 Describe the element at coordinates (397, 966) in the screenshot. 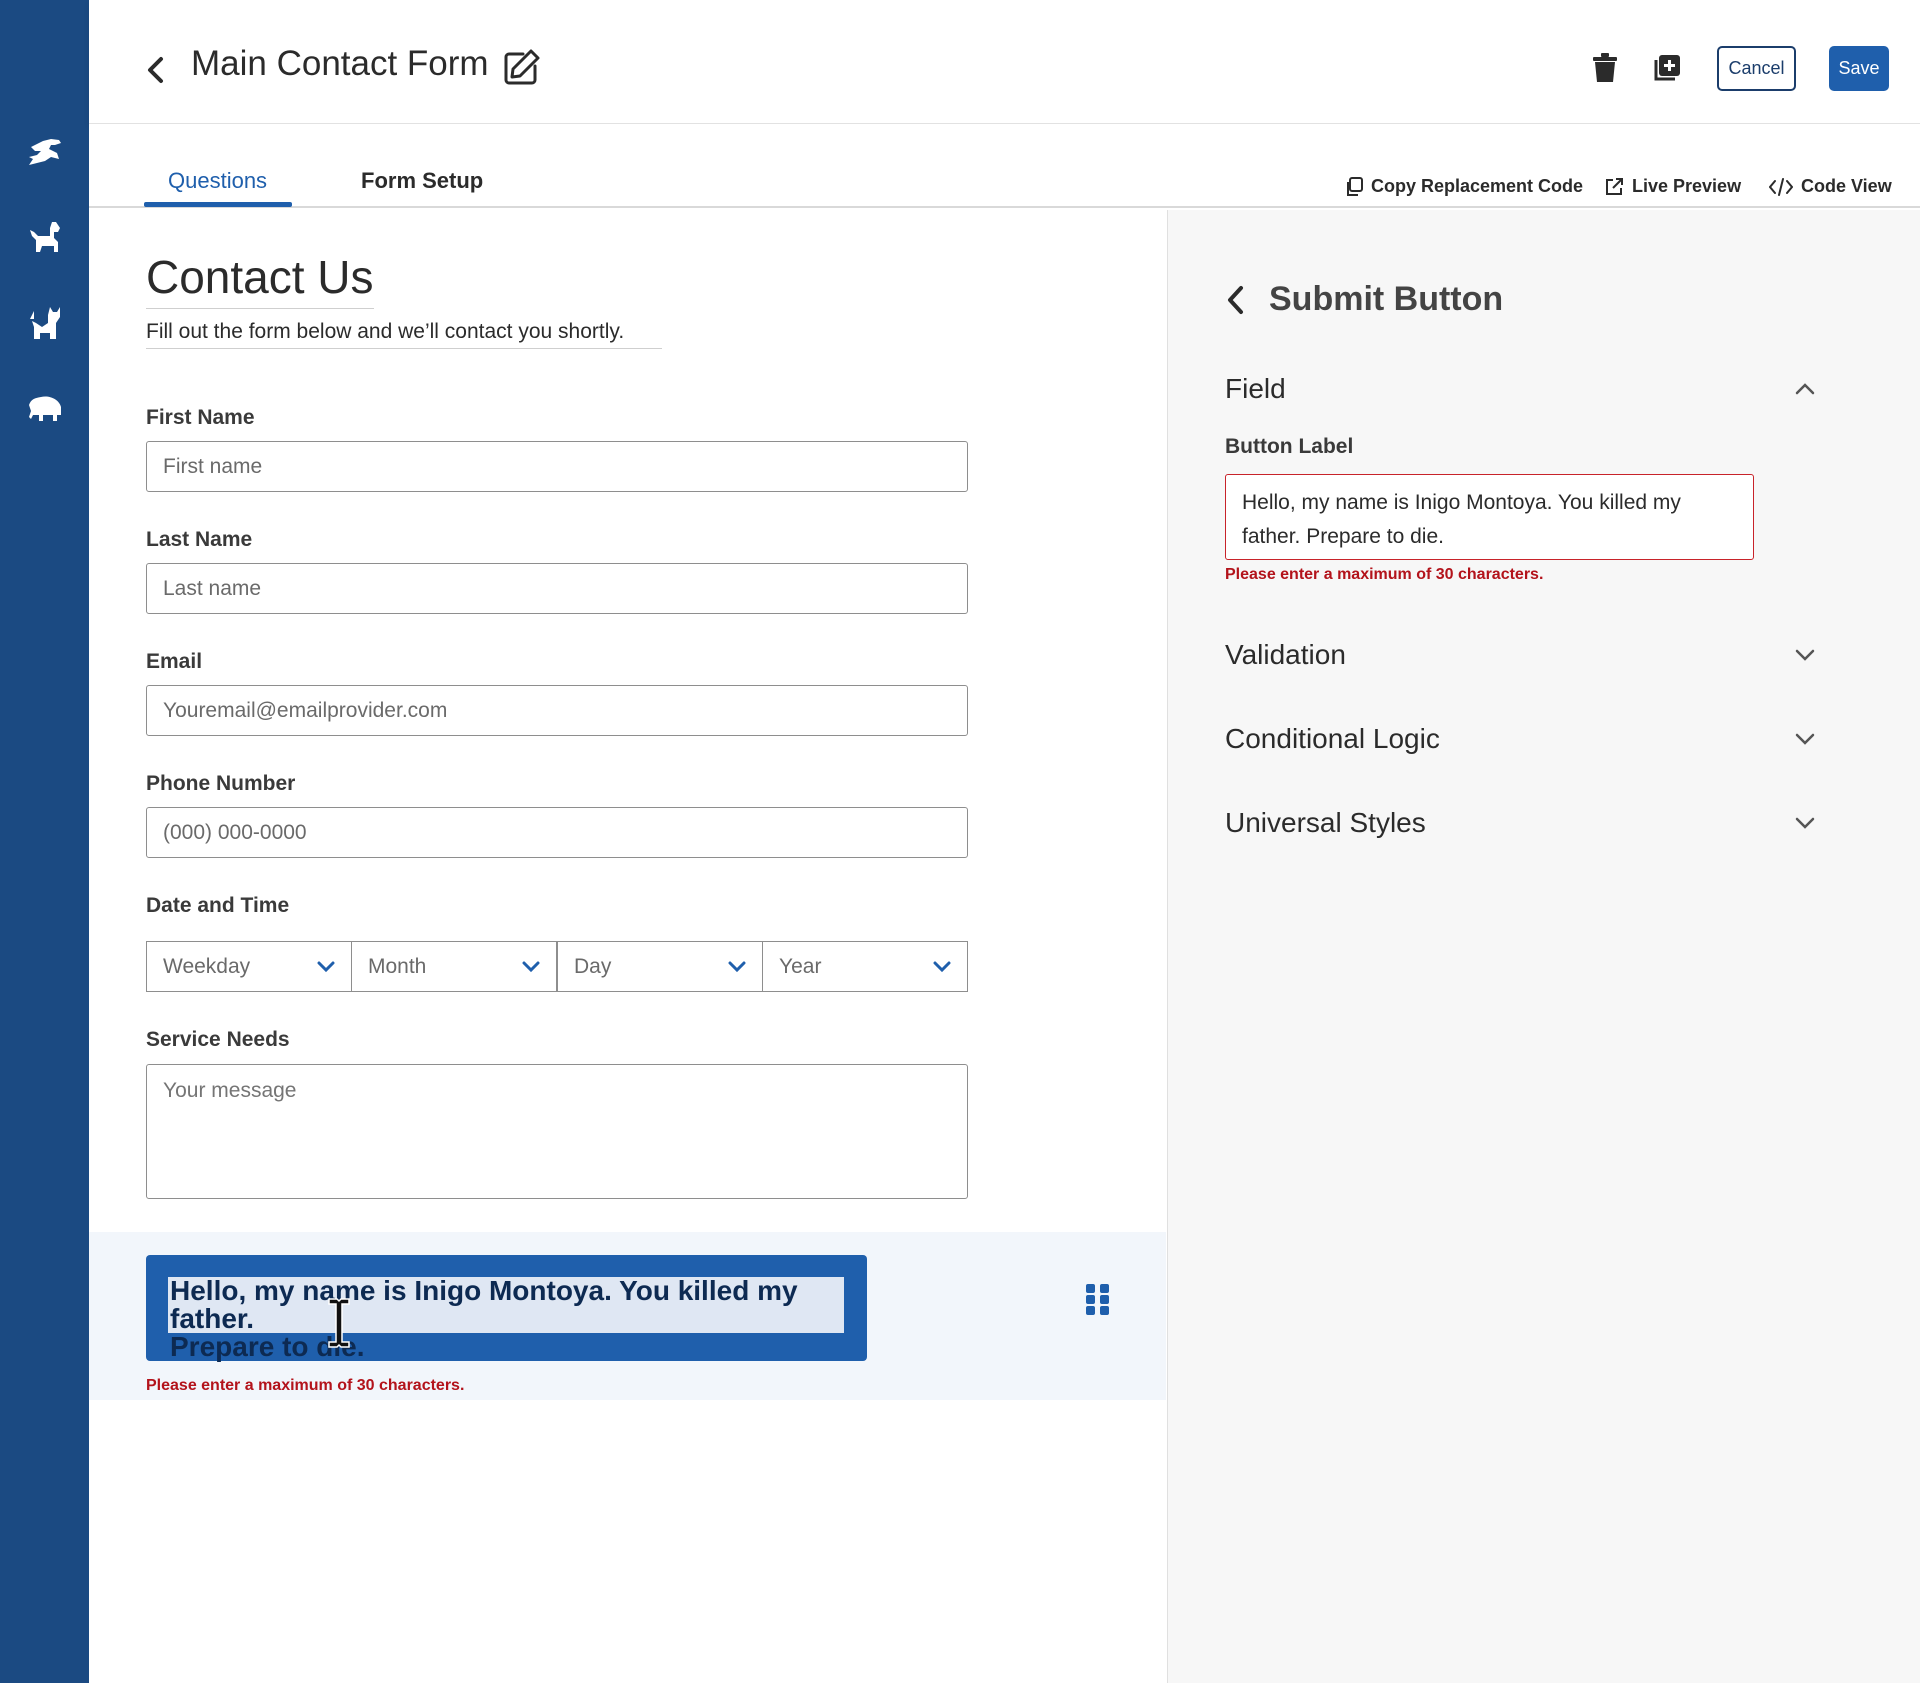

I see `month-select-value: Month` at that location.